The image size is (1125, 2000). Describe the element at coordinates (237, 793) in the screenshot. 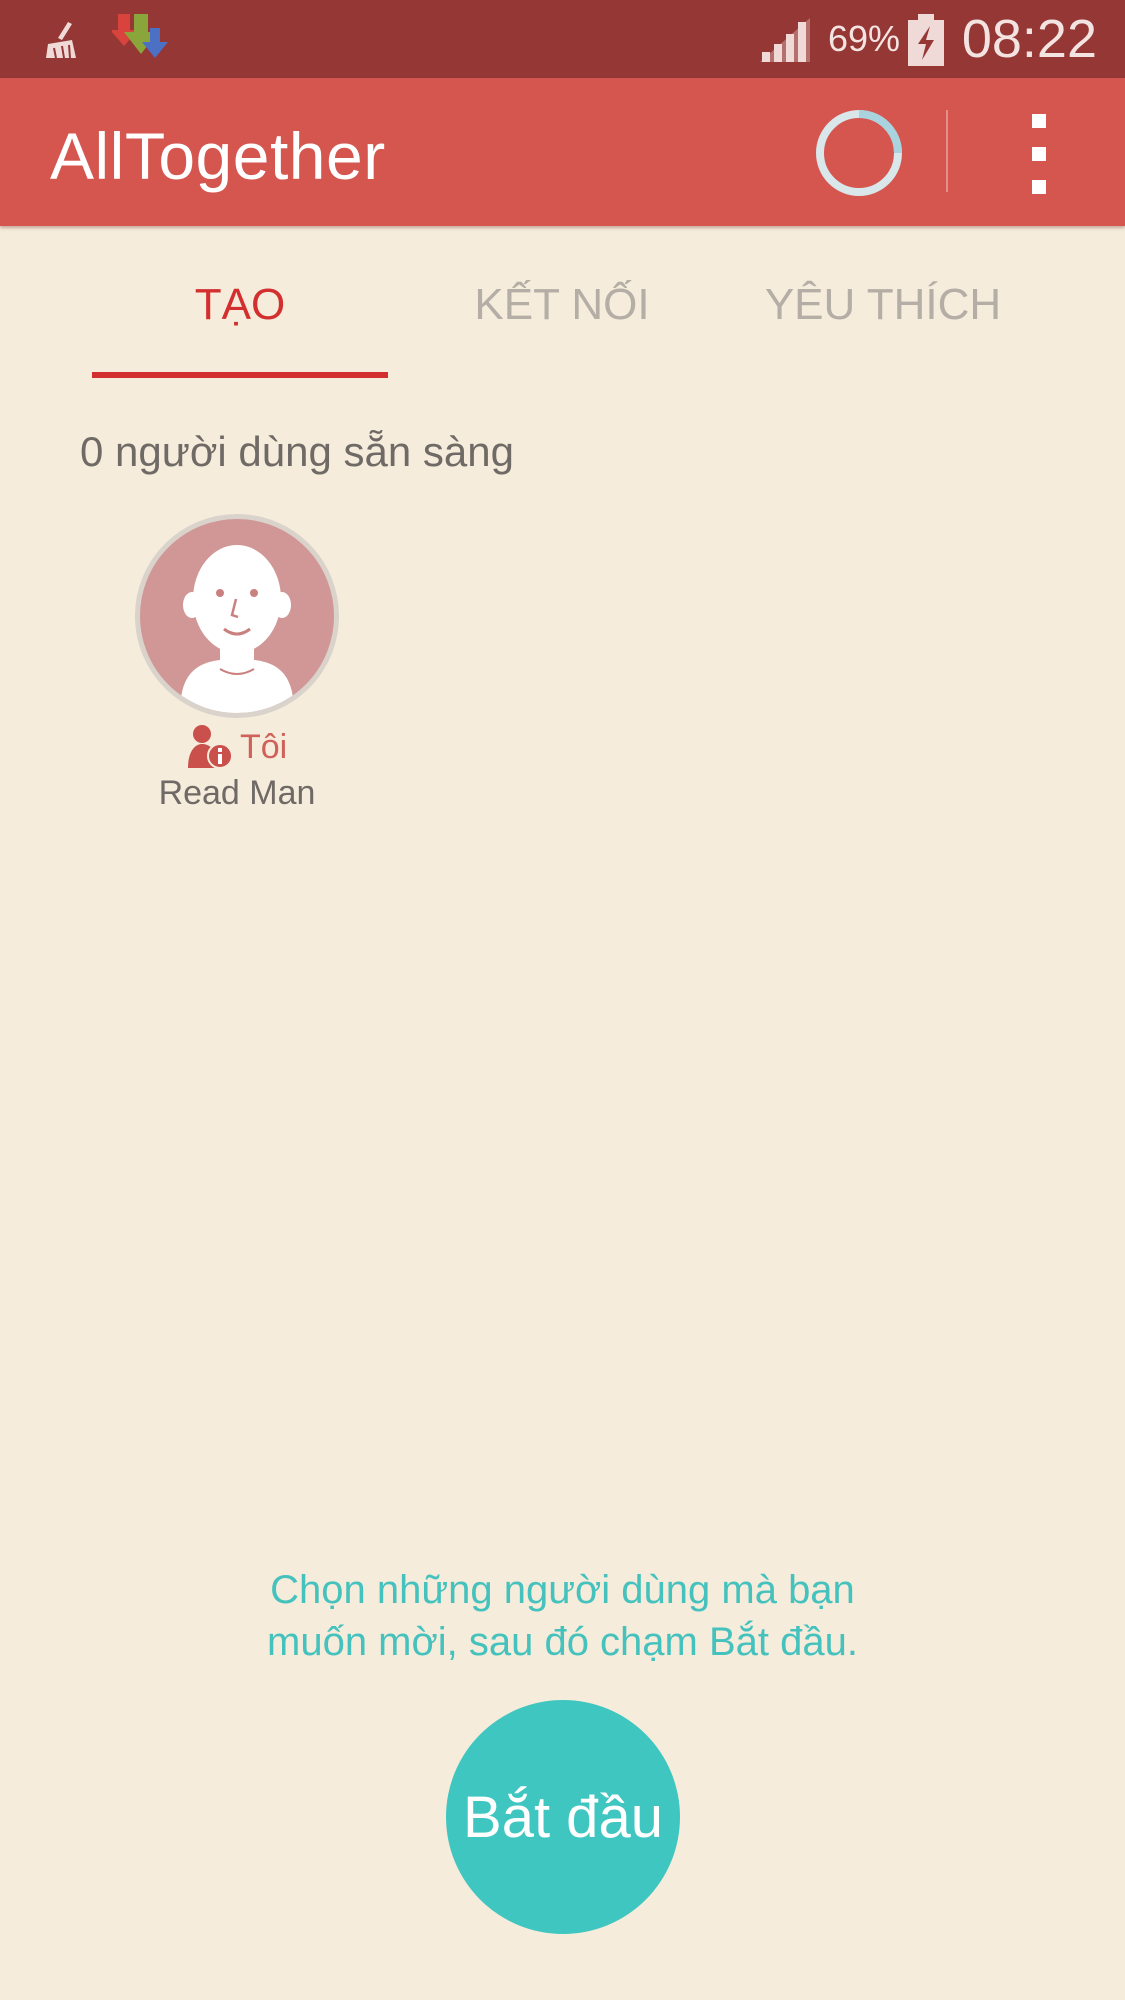

I see `user-name: Read Man` at that location.